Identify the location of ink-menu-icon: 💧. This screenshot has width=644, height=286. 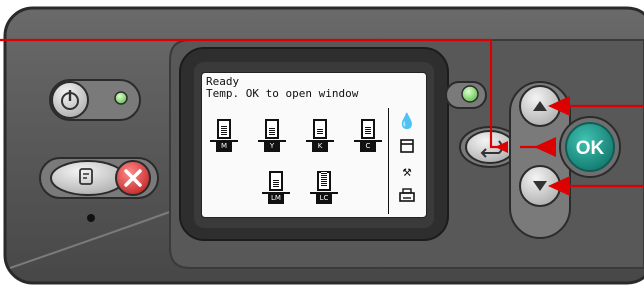
(407, 121).